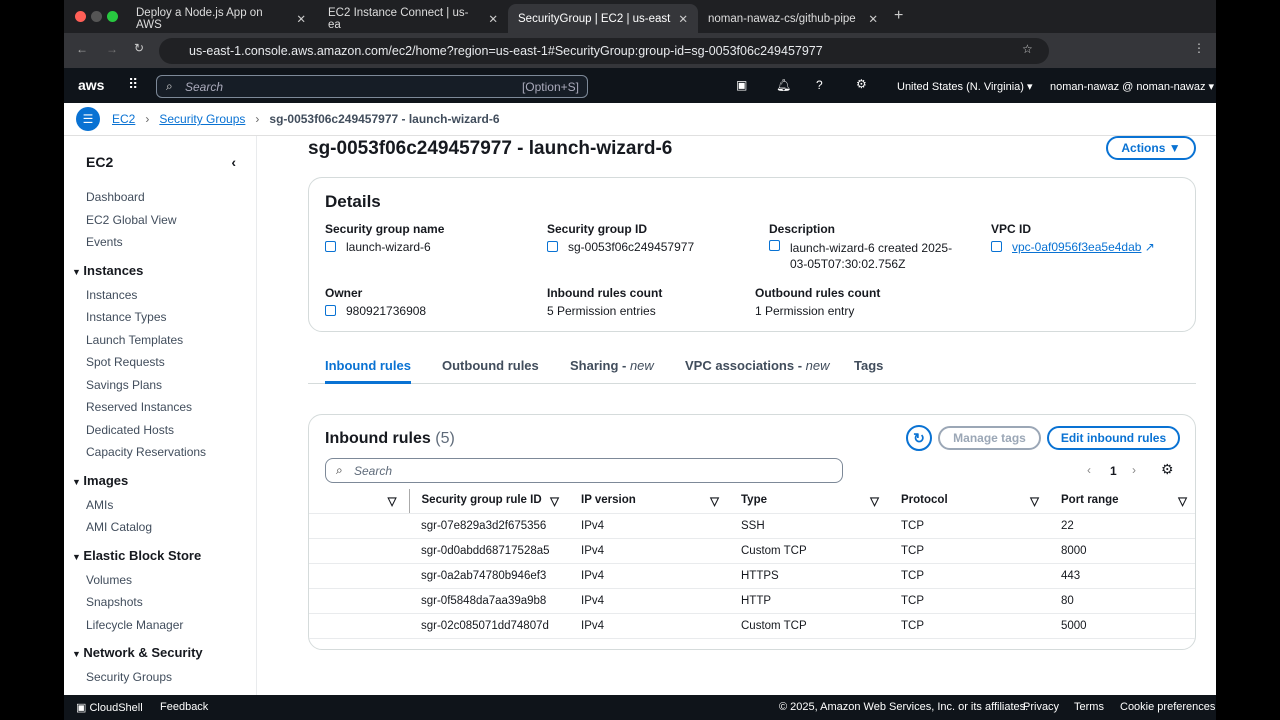 The image size is (1280, 720). What do you see at coordinates (82, 49) in the screenshot?
I see `back-icon: ←` at bounding box center [82, 49].